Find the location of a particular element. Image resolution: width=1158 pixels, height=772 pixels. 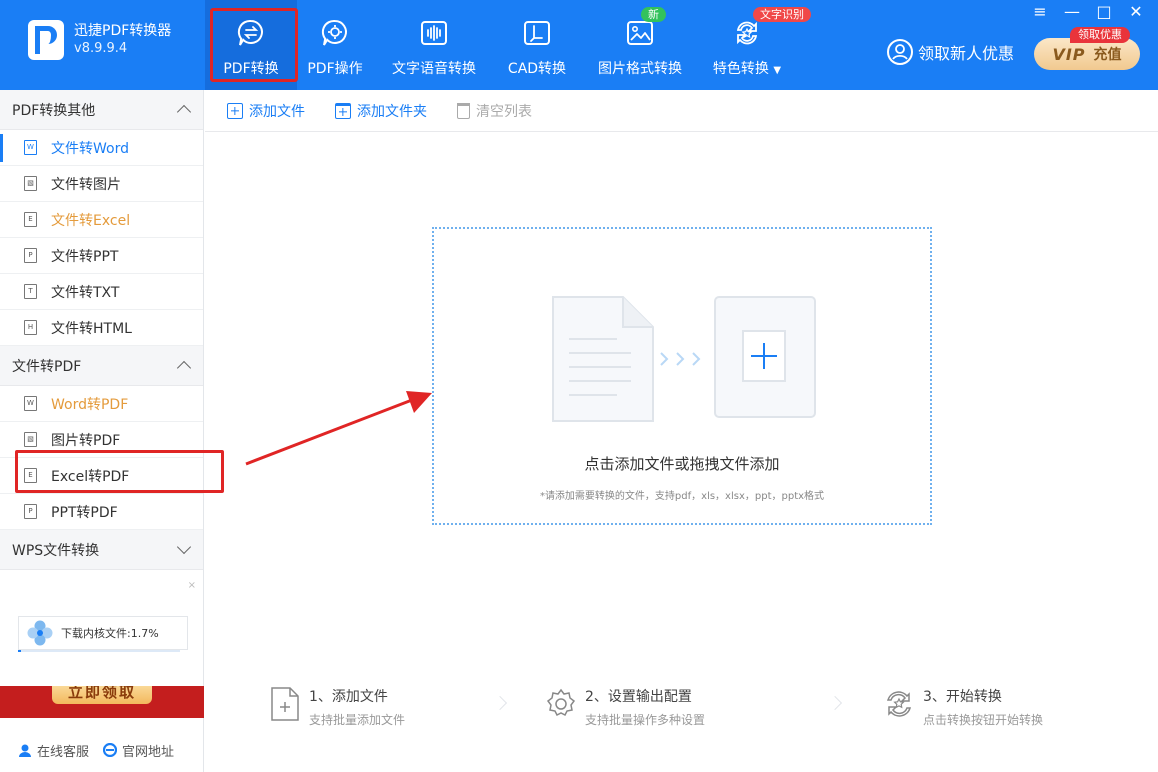

html-file-icon: H is located at coordinates (30, 327).